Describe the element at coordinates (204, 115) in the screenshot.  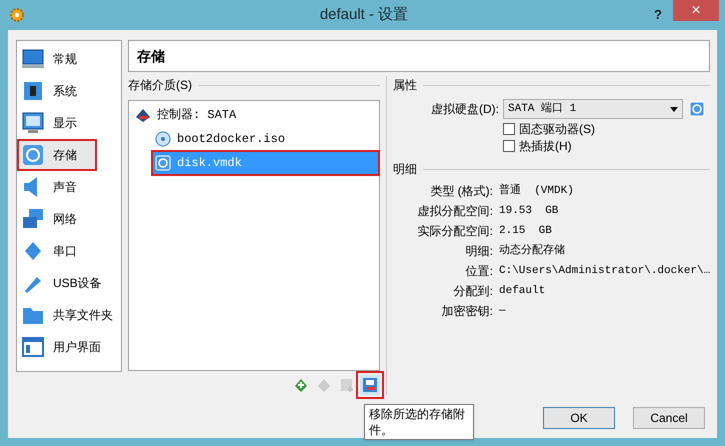
I see `tree-item: 控制器: SATA` at that location.